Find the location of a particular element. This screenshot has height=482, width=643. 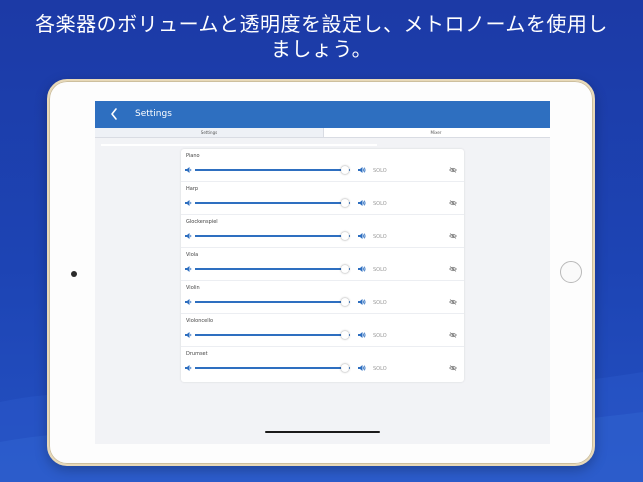

chevron-left-icon is located at coordinates (114, 114).